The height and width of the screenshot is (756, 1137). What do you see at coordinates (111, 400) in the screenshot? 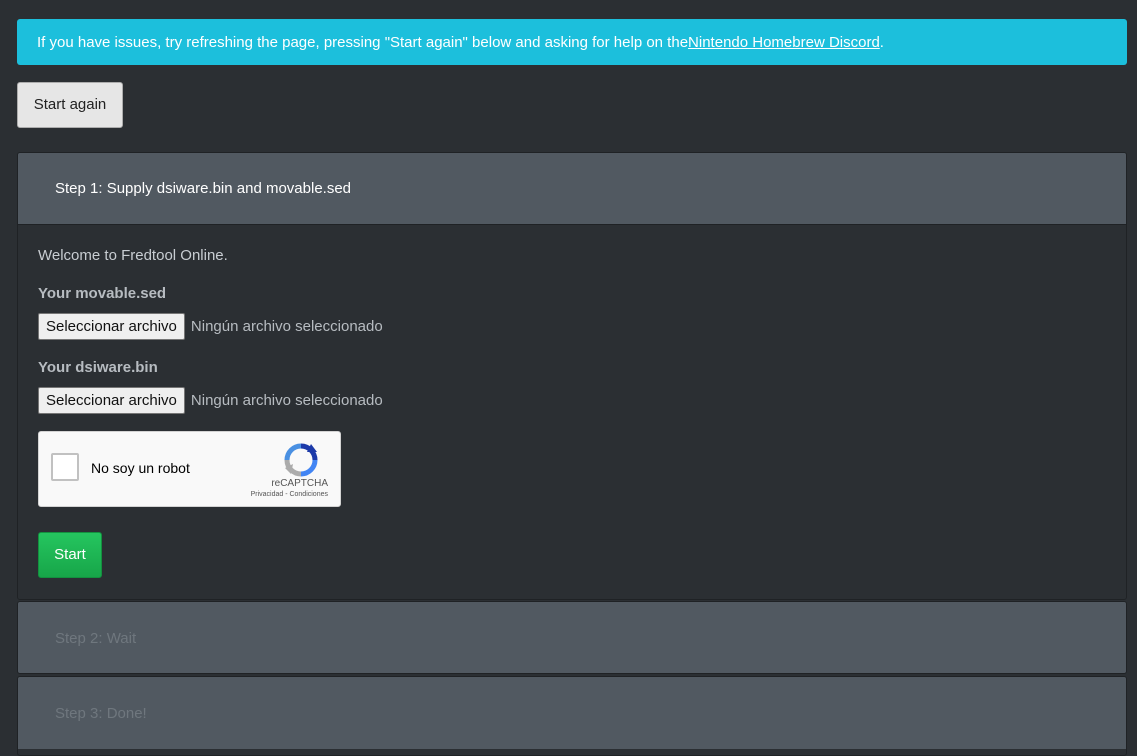
I see `dsiware-file-button: Seleccionar archivo` at bounding box center [111, 400].